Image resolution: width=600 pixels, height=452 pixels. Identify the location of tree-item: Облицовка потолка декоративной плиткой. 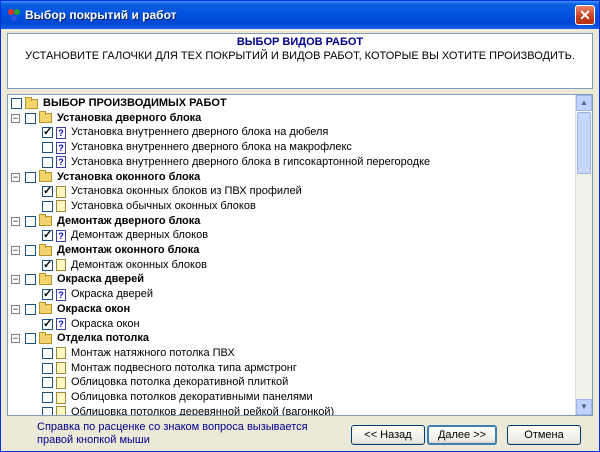
(165, 382).